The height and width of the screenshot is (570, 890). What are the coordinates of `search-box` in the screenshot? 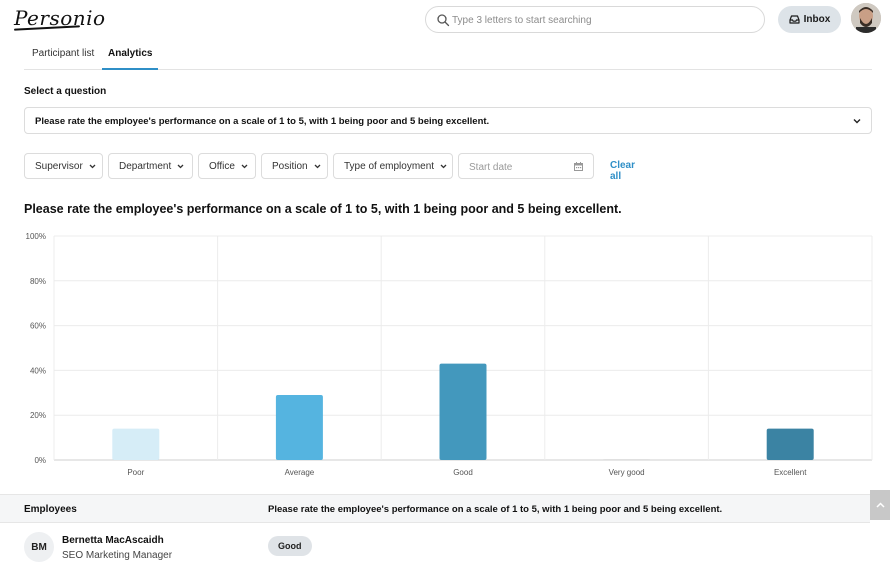 It's located at (595, 19).